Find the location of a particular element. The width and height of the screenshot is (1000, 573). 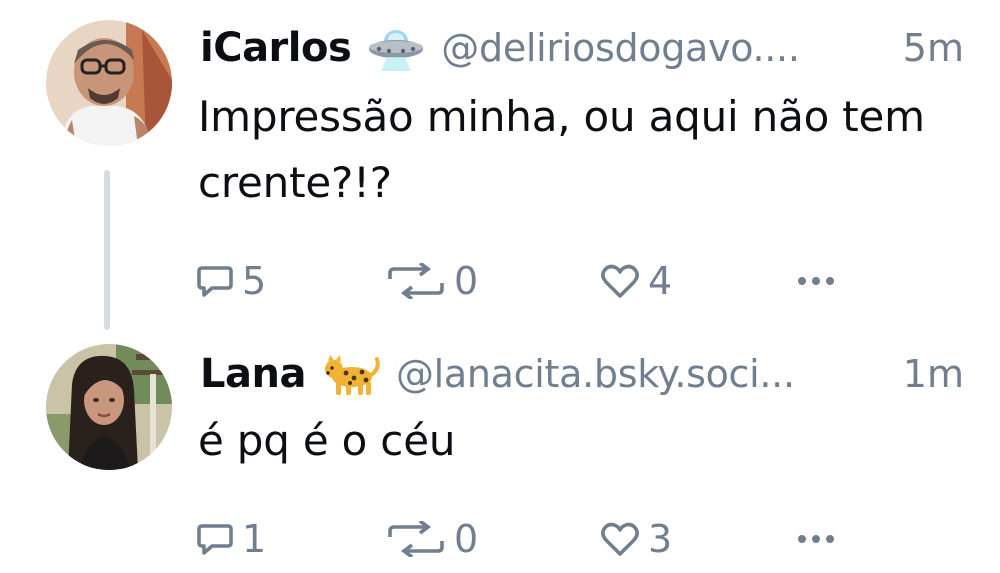

timestamp: 5m is located at coordinates (933, 48).